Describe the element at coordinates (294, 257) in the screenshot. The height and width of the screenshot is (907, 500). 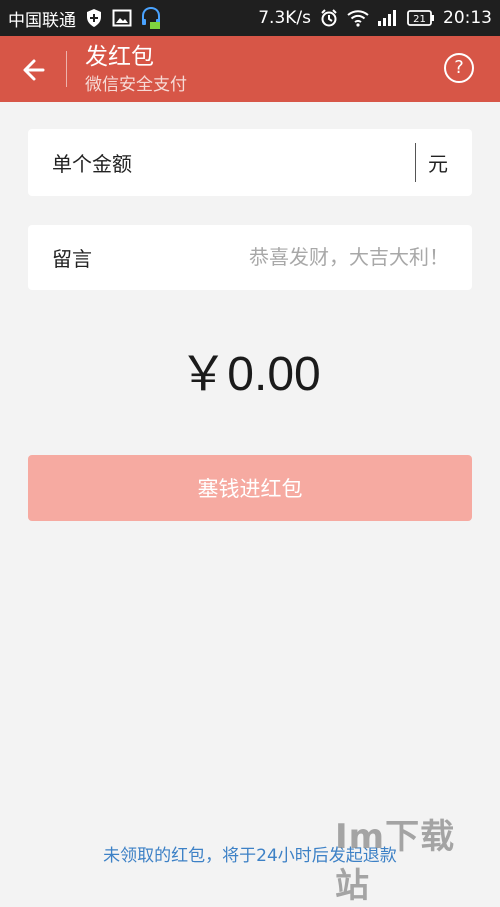
I see `message-input` at that location.